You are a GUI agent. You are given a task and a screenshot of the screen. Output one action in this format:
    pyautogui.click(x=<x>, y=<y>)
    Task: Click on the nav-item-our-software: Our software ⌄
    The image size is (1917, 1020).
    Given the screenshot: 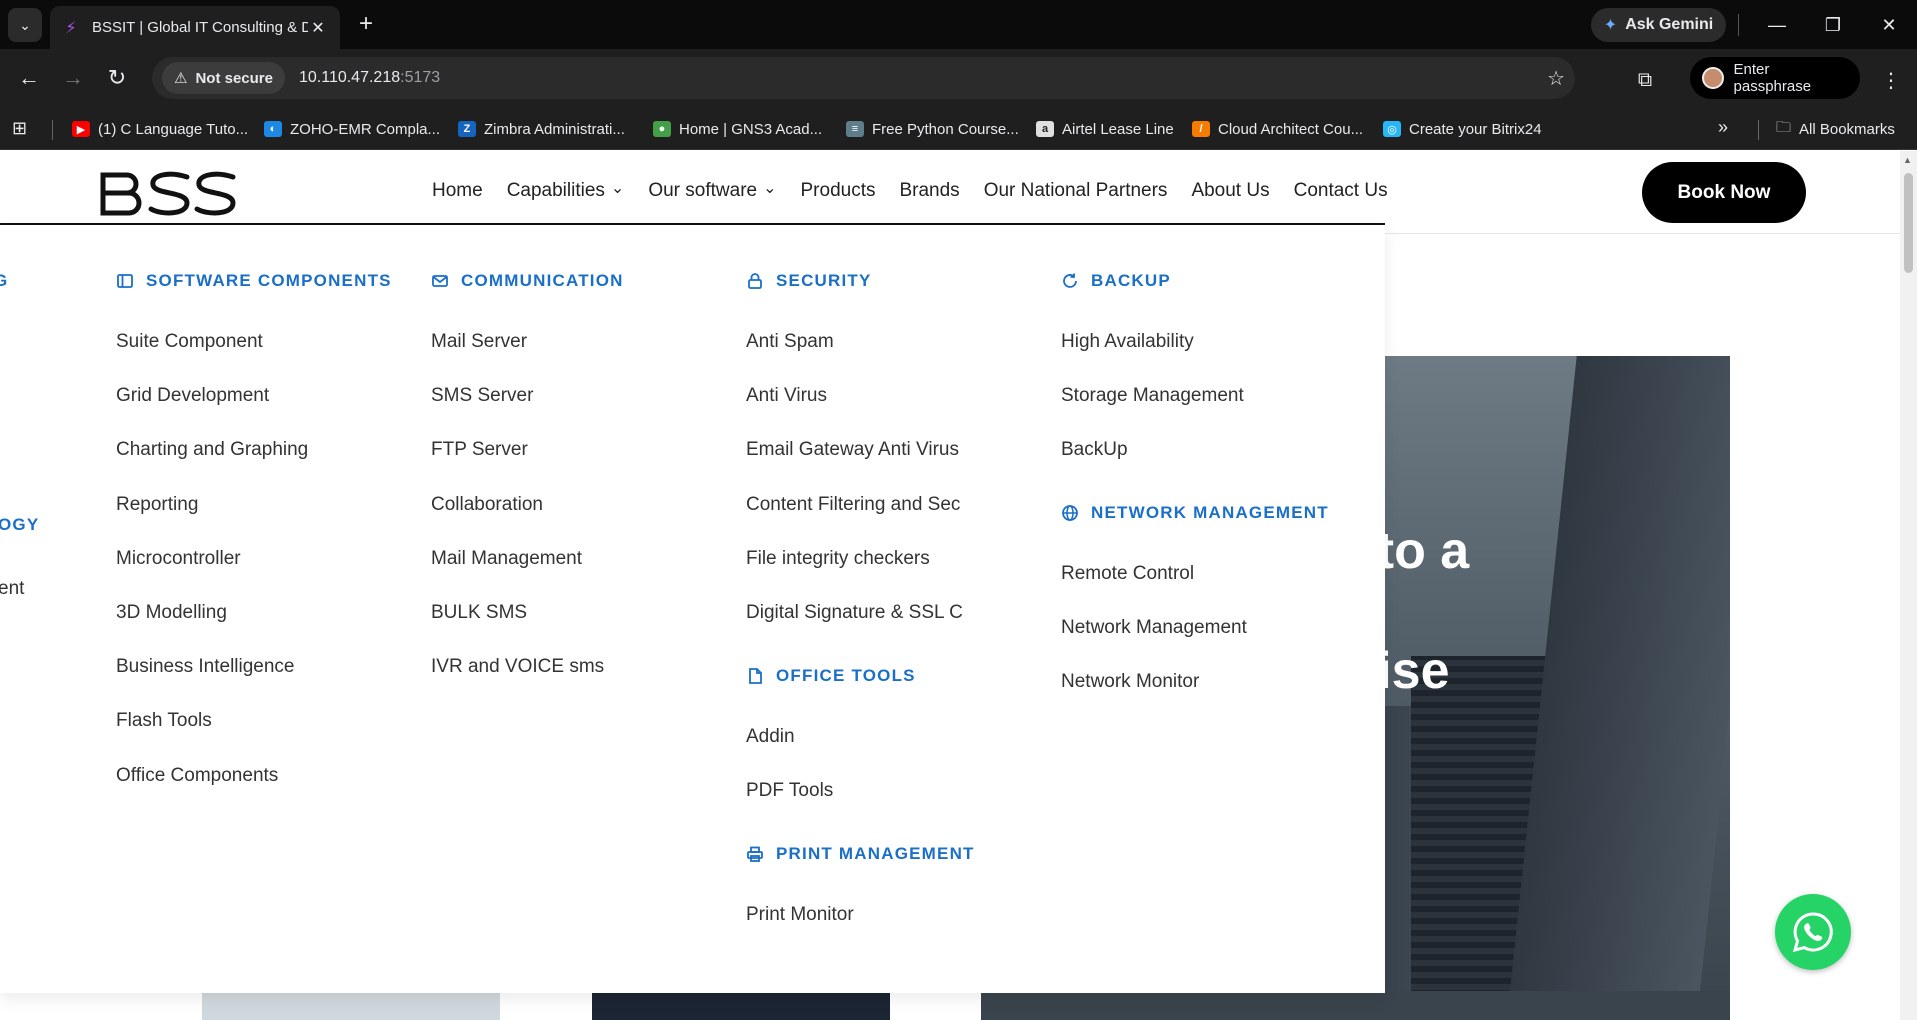 What is the action you would take?
    pyautogui.click(x=712, y=191)
    